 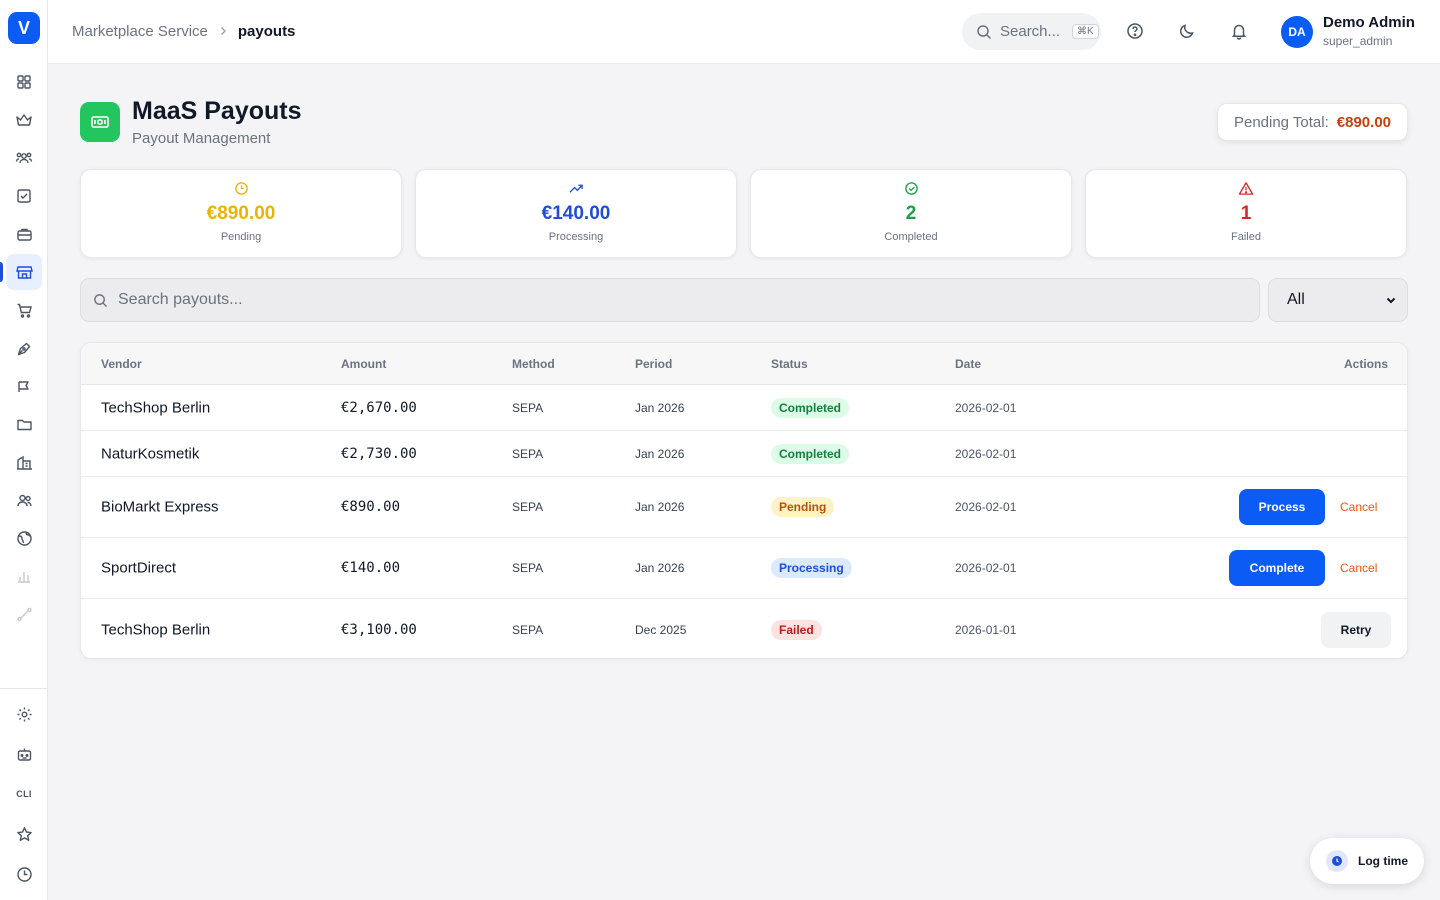 What do you see at coordinates (24, 688) in the screenshot?
I see `sidebar-divider` at bounding box center [24, 688].